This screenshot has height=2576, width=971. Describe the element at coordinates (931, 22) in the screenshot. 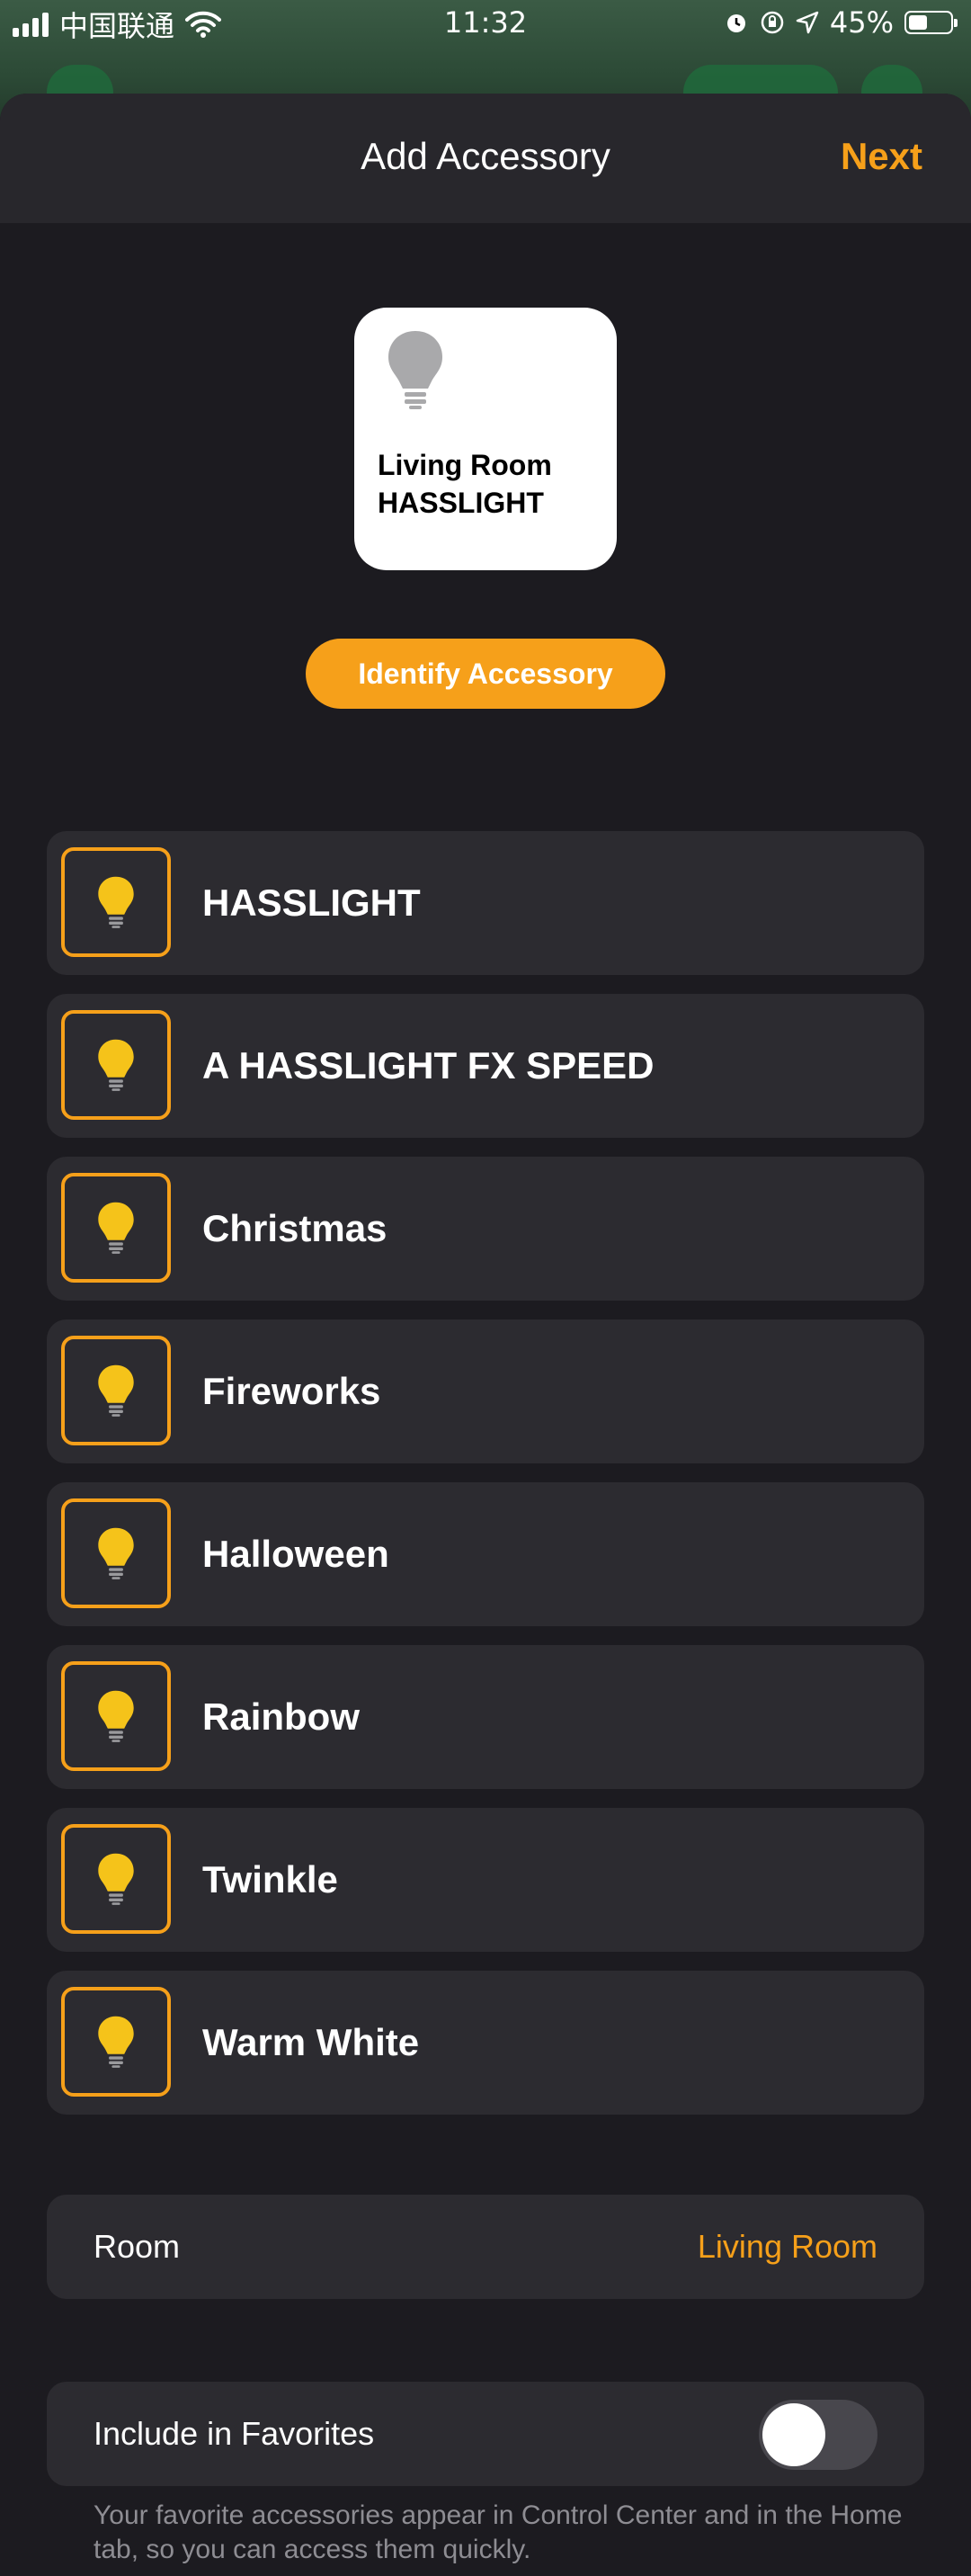

I see `battery-icon` at that location.